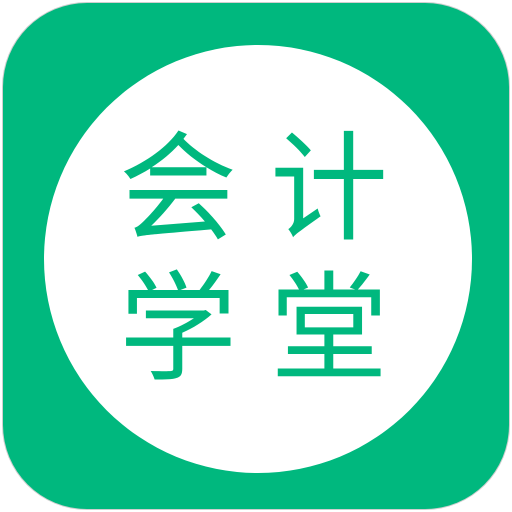  What do you see at coordinates (177, 329) in the screenshot?
I see `logo-char-3: 学` at bounding box center [177, 329].